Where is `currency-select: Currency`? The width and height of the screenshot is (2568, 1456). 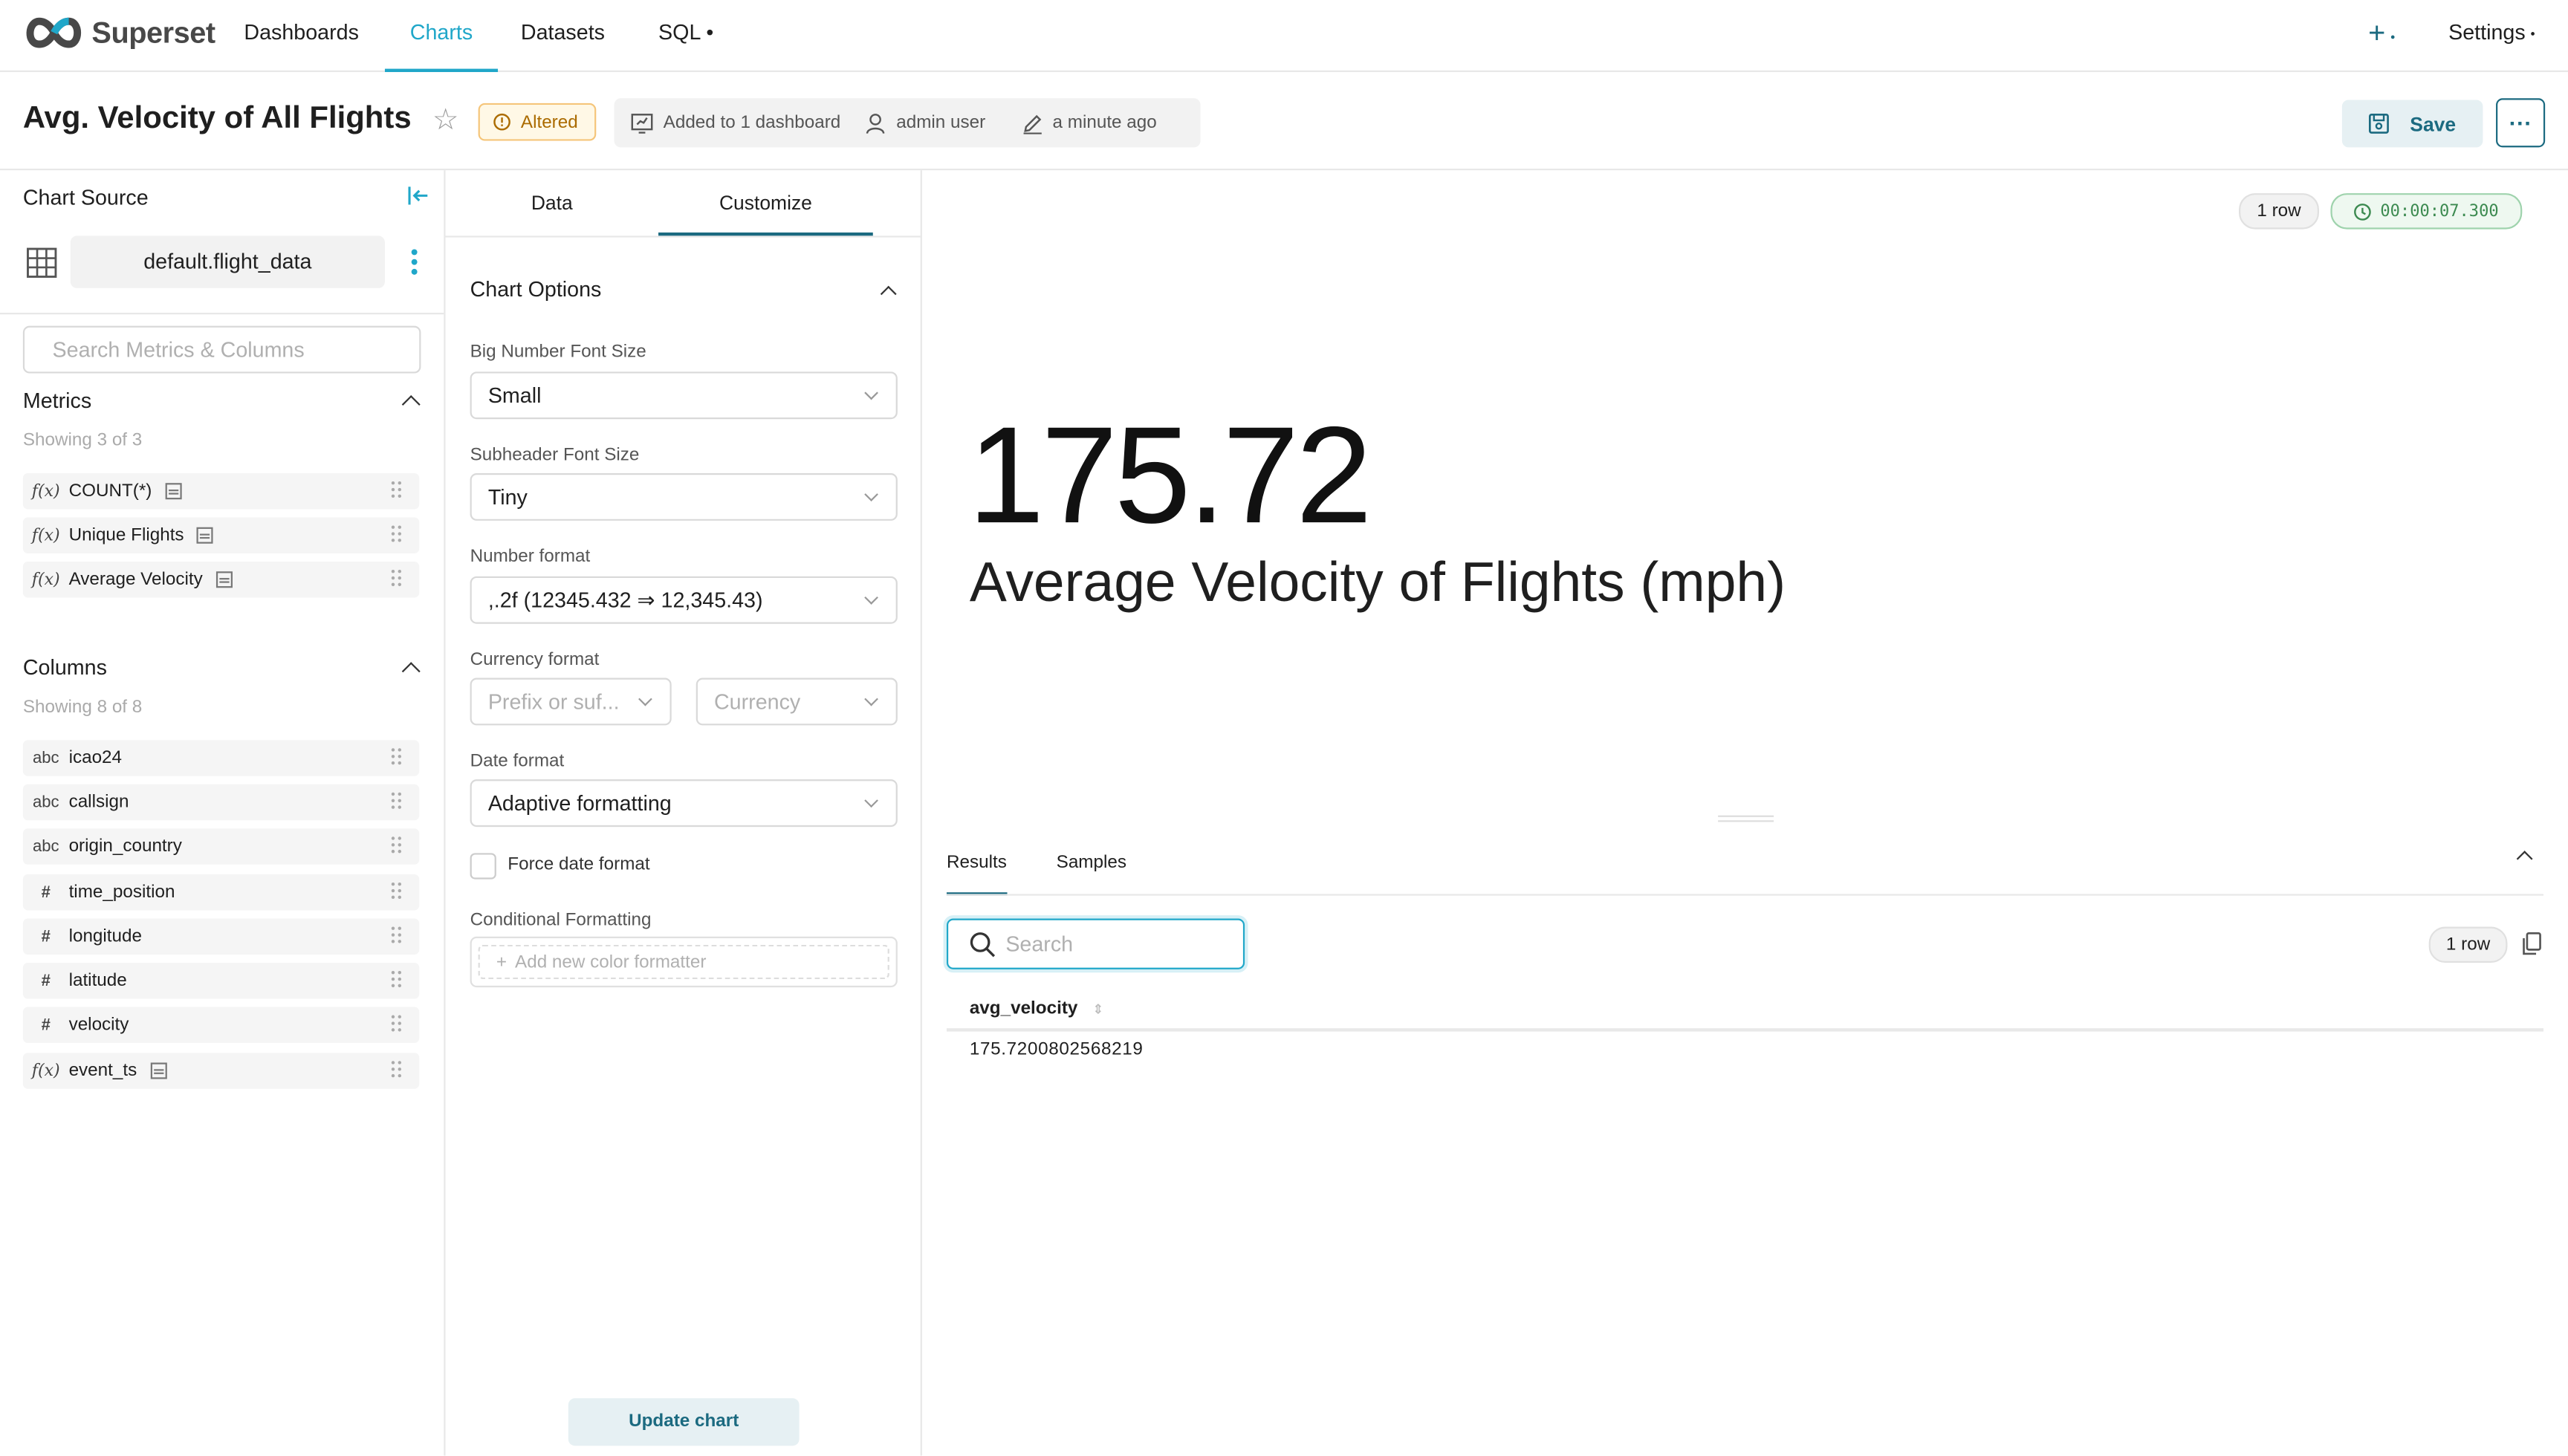
currency-select: Currency is located at coordinates (797, 701).